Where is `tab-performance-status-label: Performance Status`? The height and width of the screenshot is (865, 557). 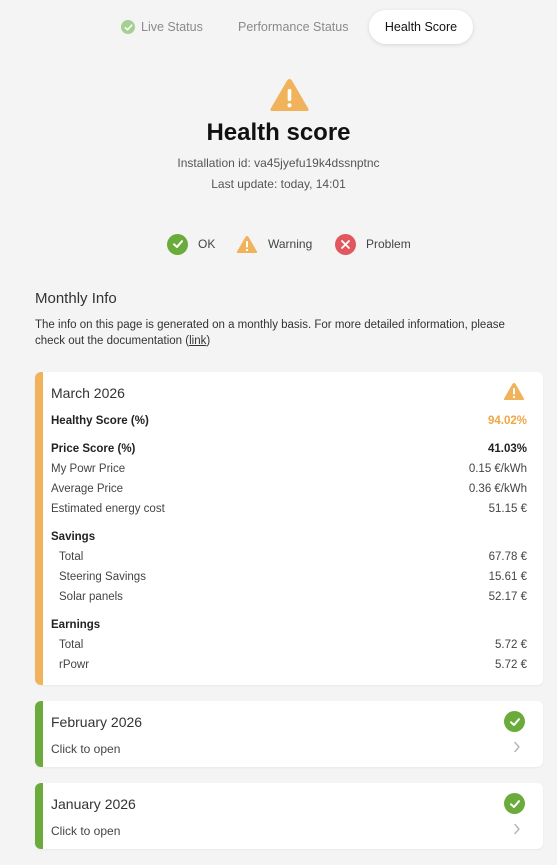
tab-performance-status-label: Performance Status is located at coordinates (293, 27).